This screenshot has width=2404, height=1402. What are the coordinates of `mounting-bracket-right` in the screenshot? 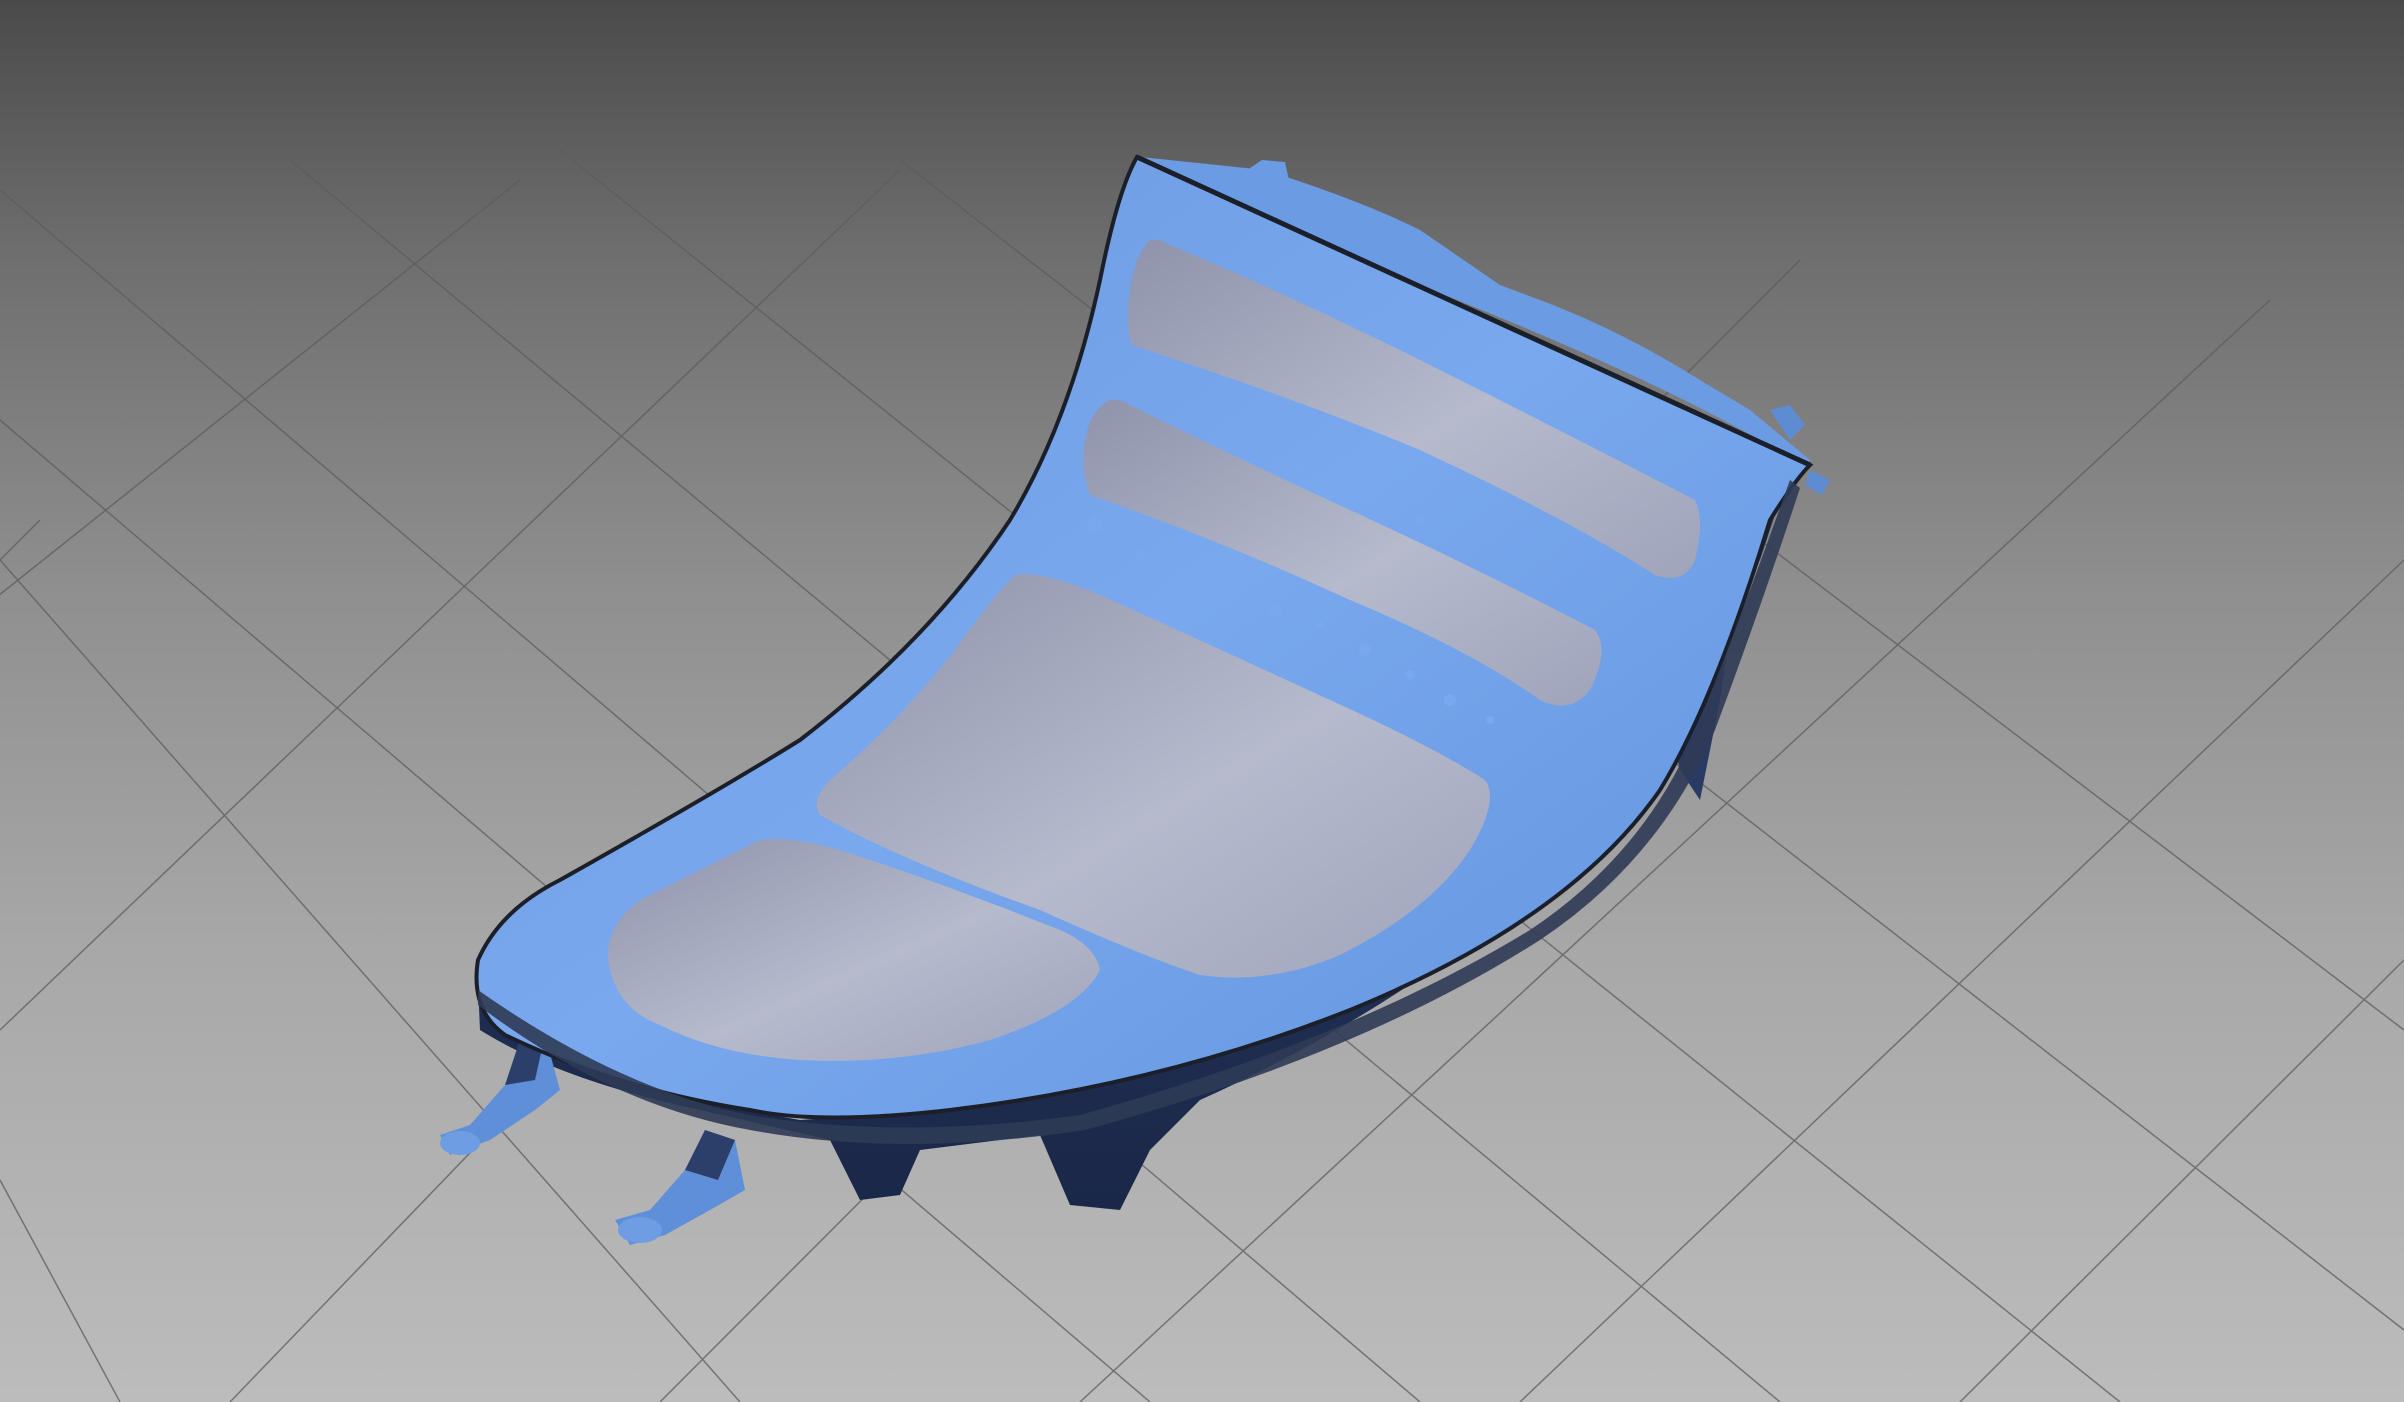 It's located at (680, 1187).